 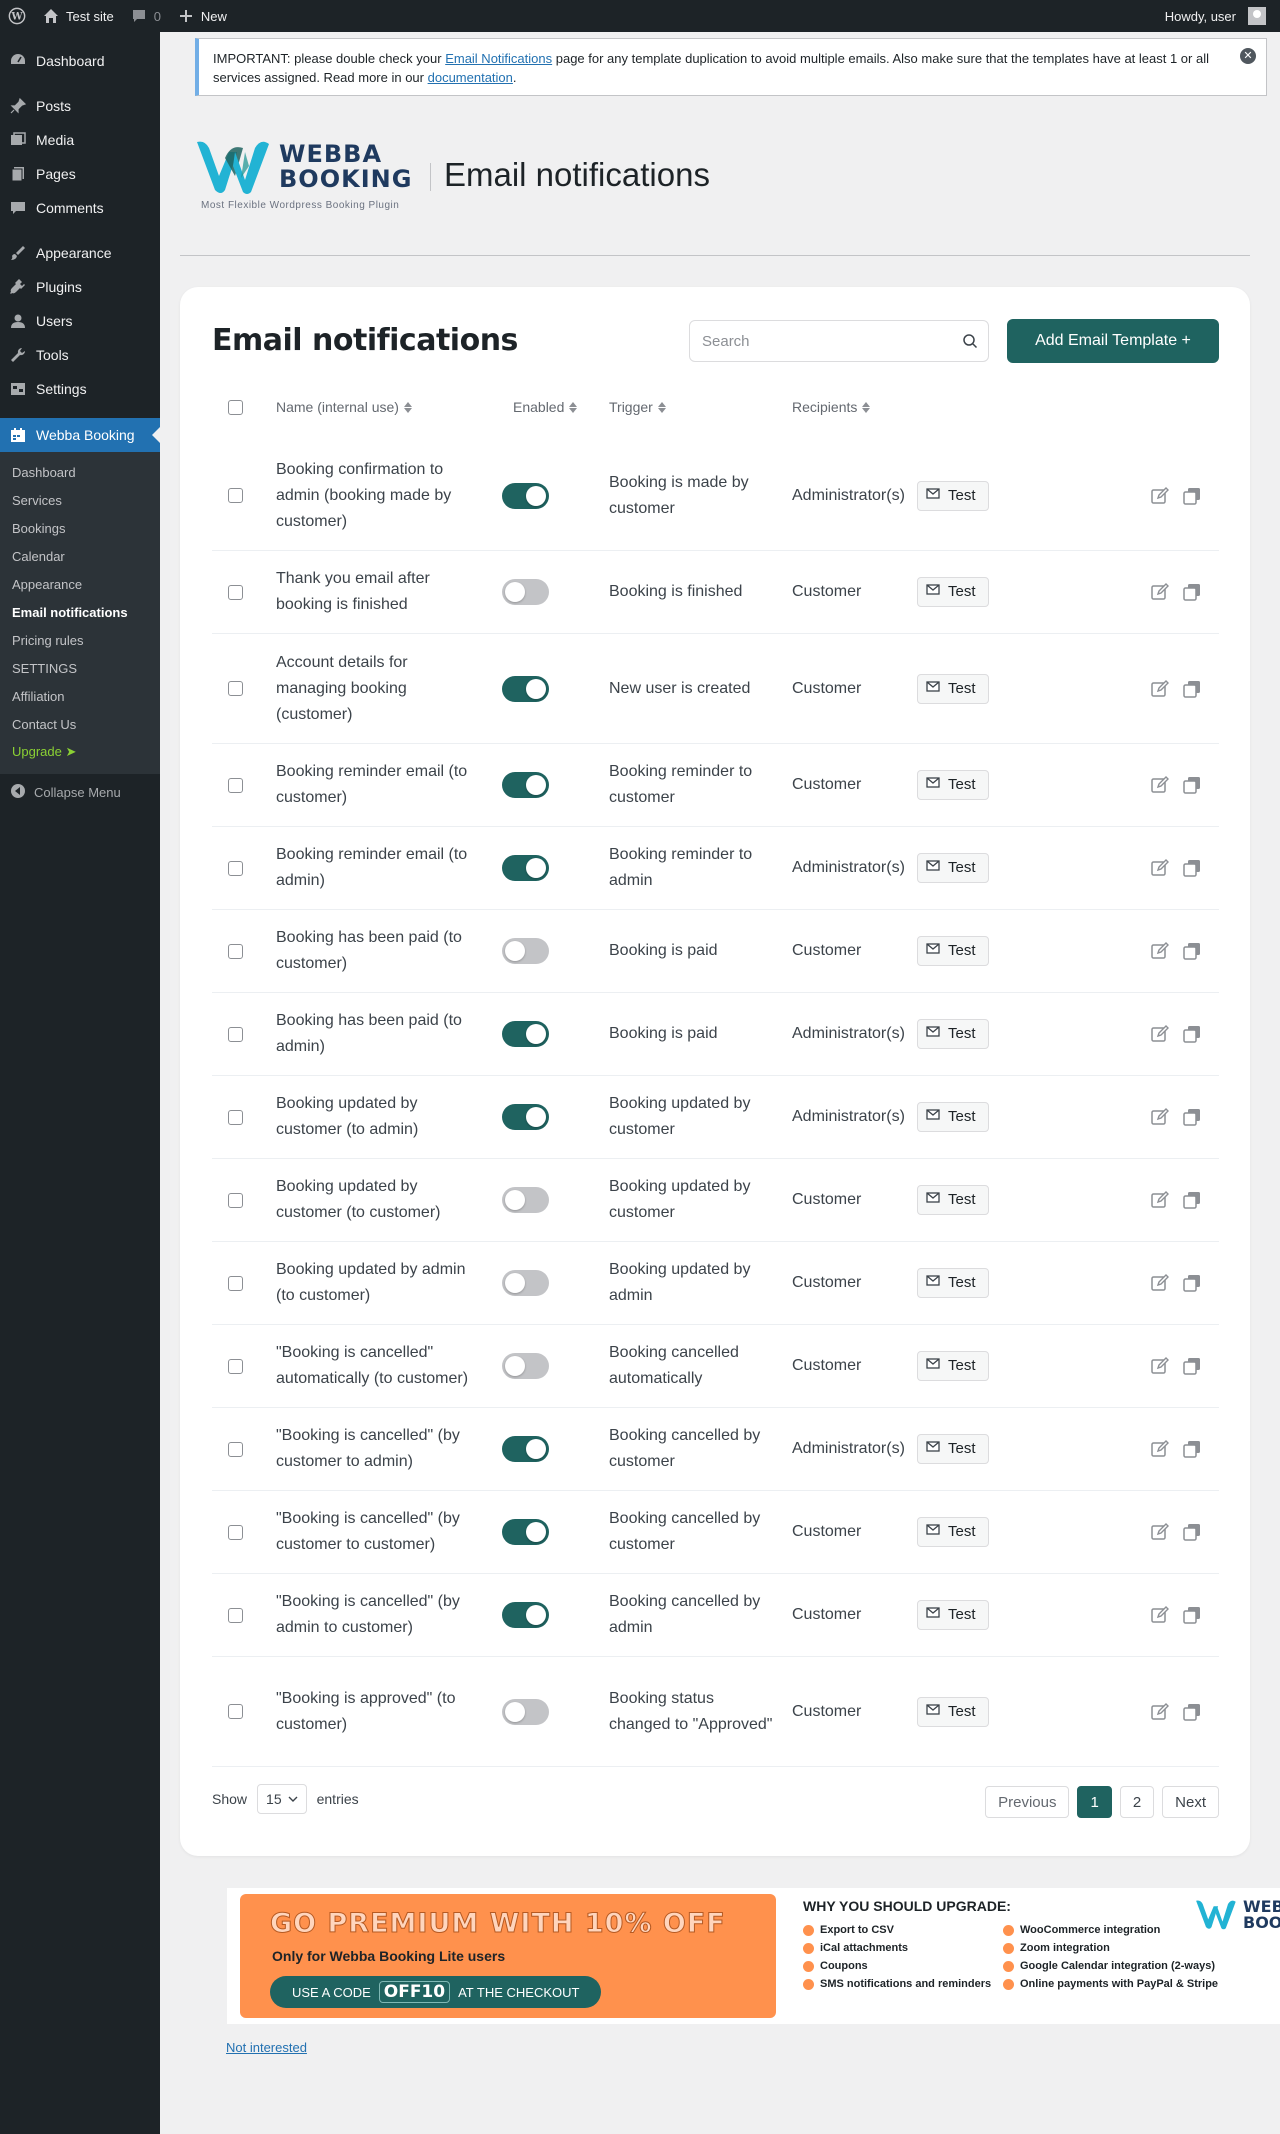 I want to click on sidebar-item-tools: Tools, so click(x=80, y=355).